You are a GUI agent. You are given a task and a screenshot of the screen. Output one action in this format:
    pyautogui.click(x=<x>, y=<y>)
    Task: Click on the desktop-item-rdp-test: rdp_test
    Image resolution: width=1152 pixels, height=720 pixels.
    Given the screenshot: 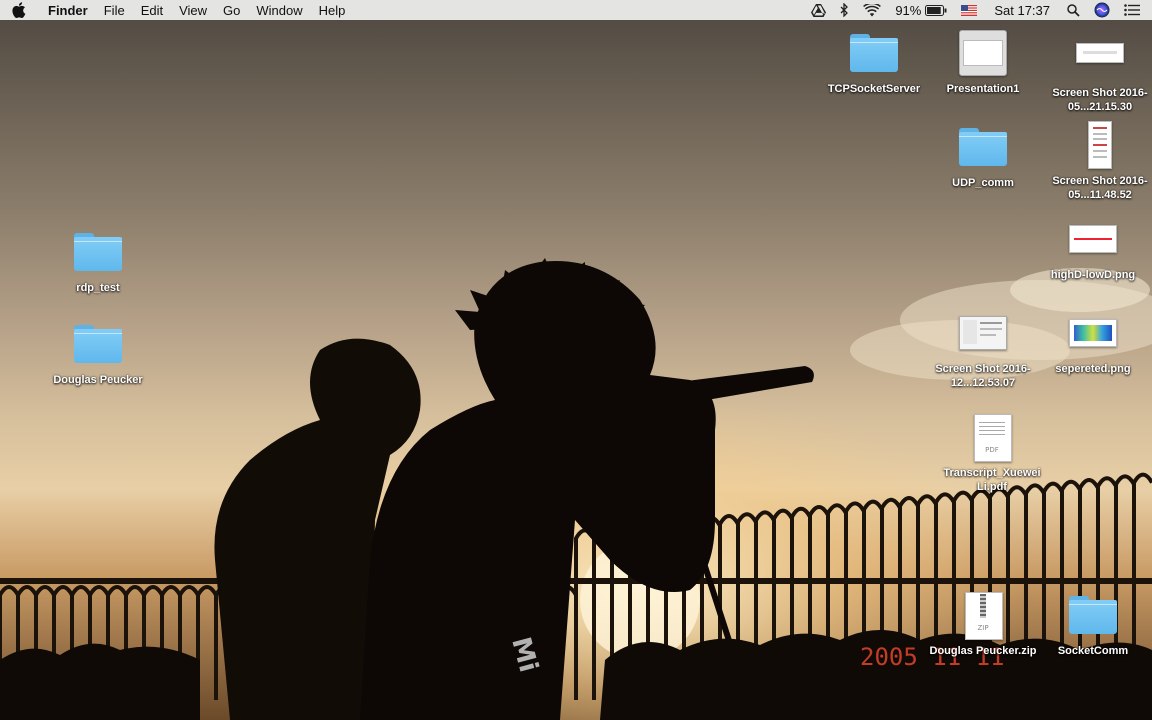 What is the action you would take?
    pyautogui.click(x=98, y=260)
    